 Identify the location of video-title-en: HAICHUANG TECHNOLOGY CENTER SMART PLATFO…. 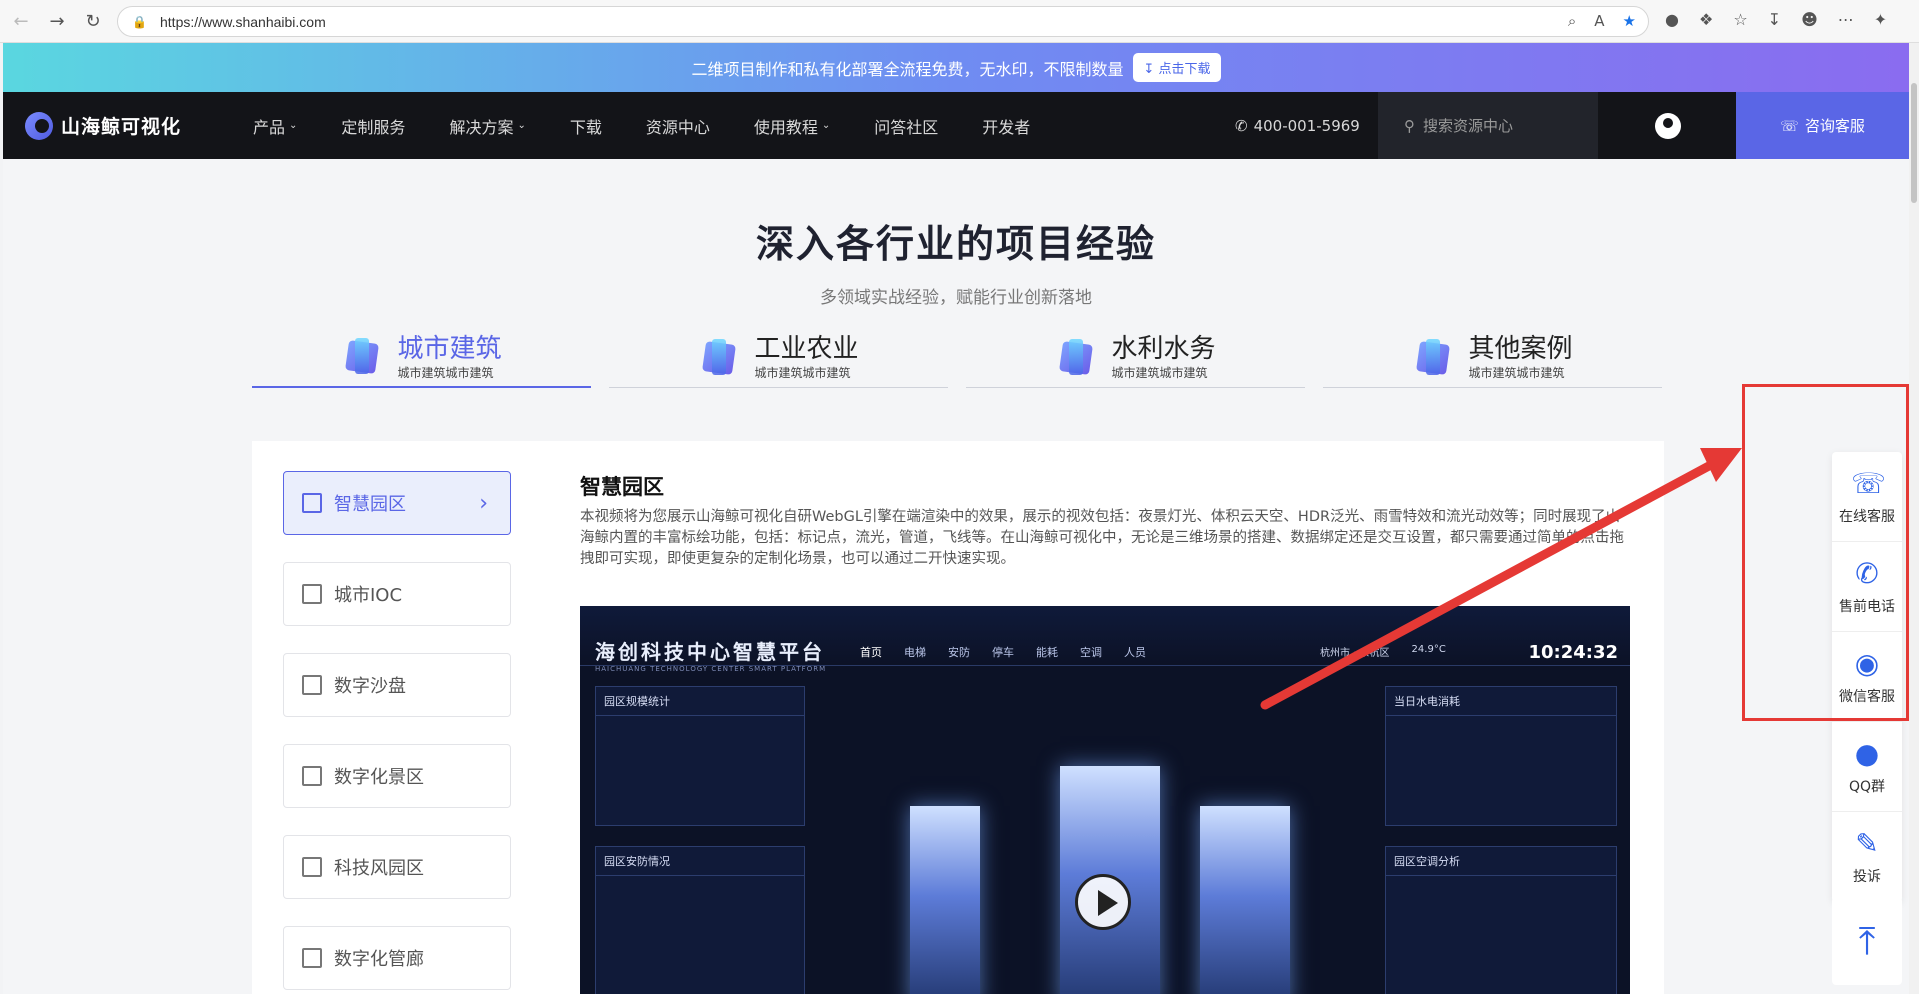
(711, 669).